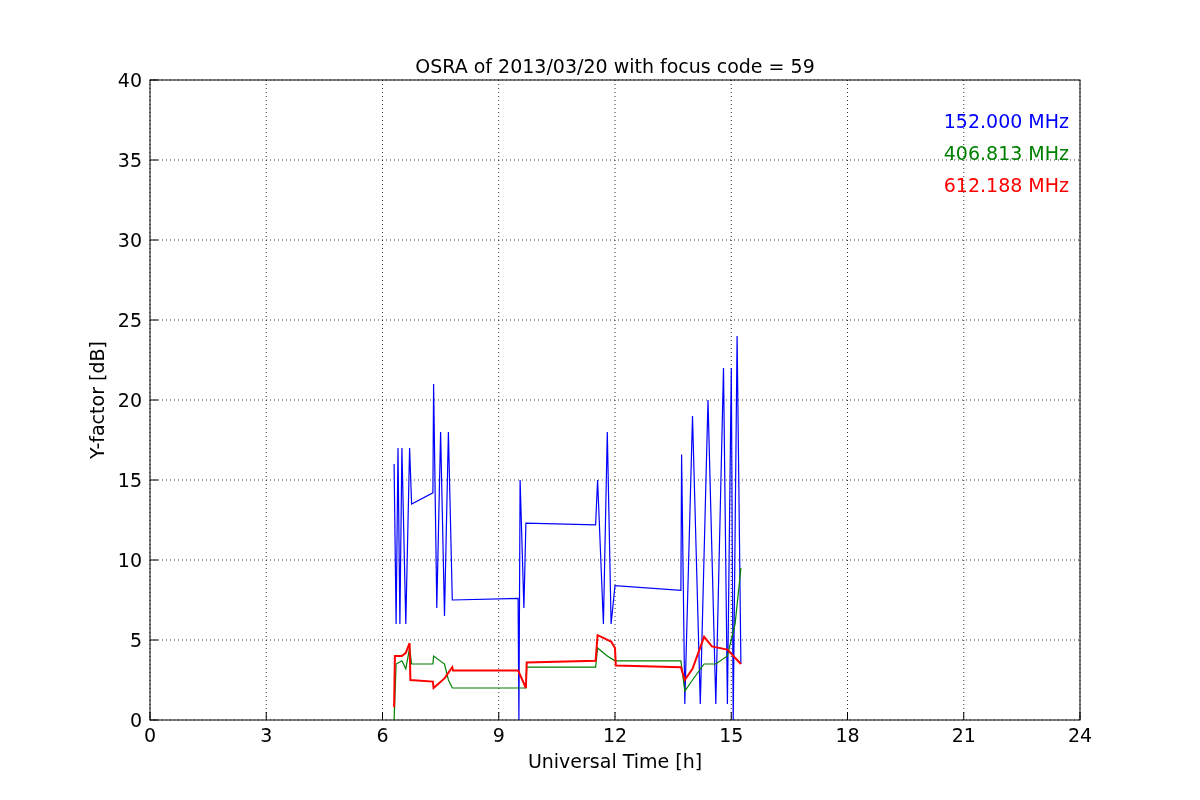 The image size is (1200, 800). Describe the element at coordinates (135, 720) in the screenshot. I see `y-tick-label: 0` at that location.